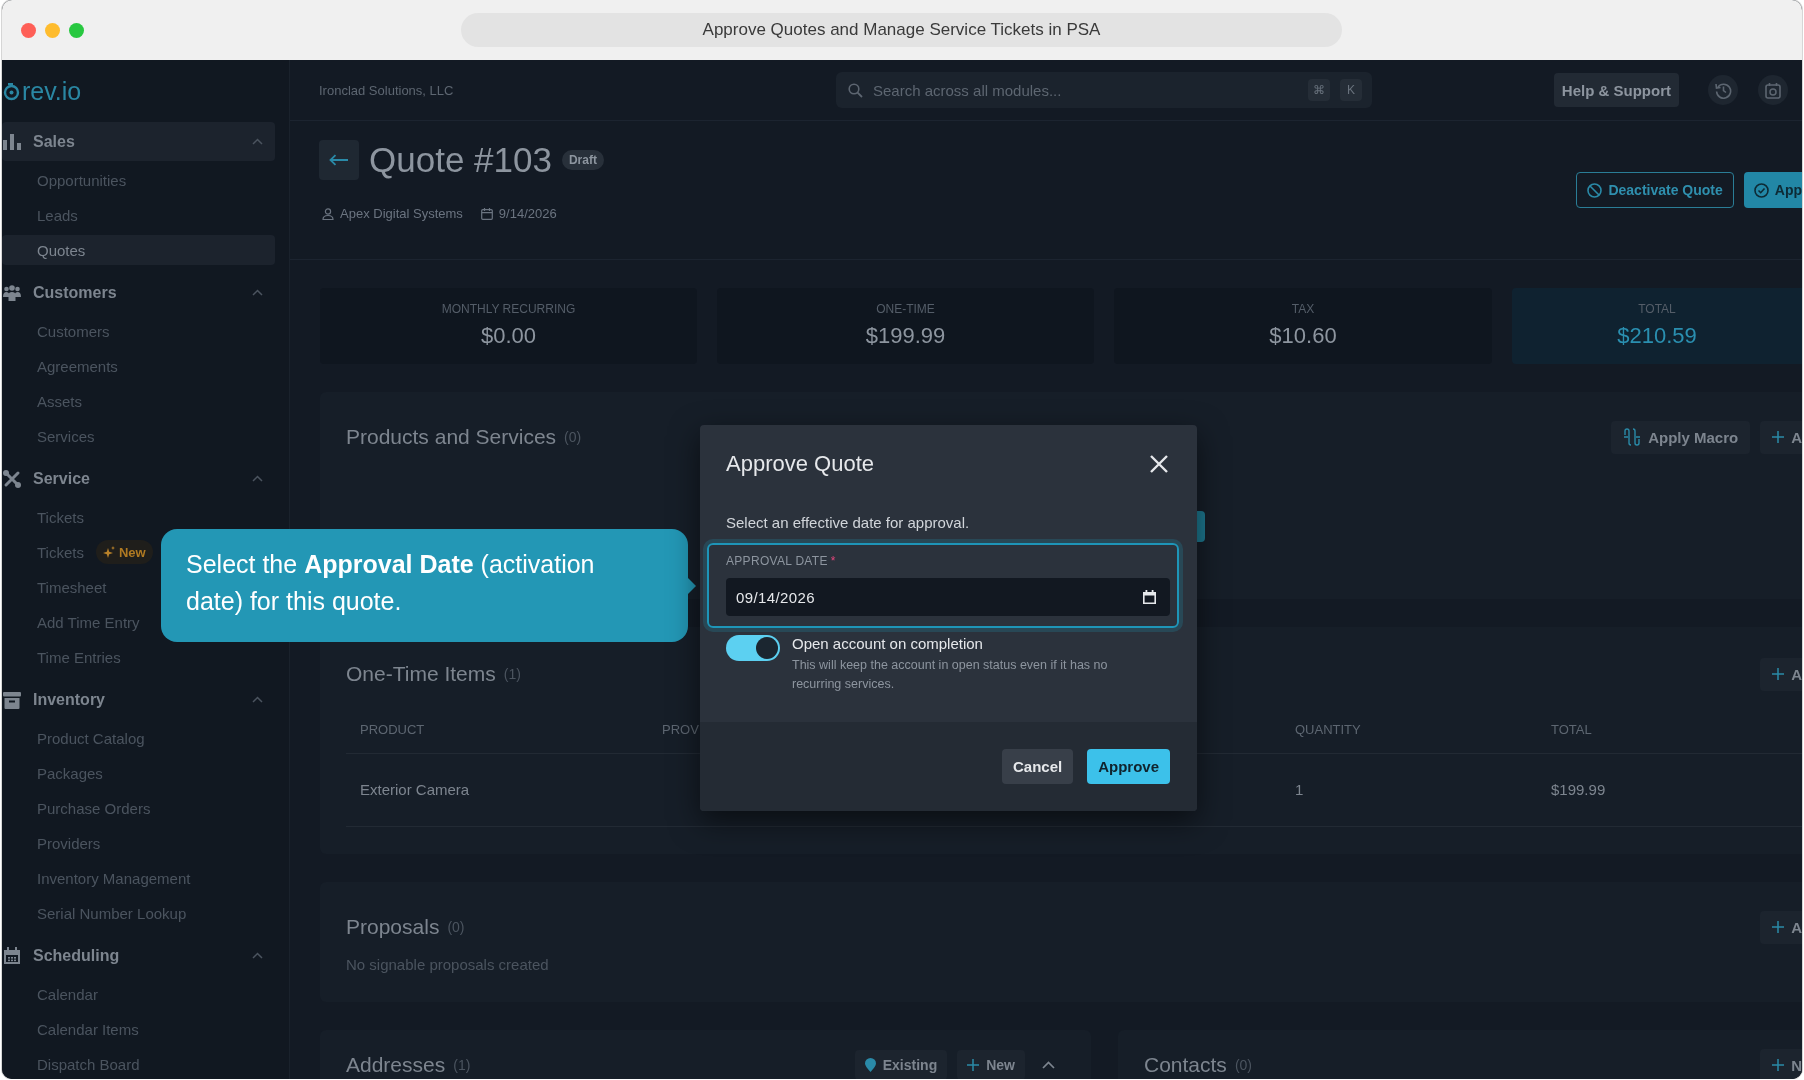  What do you see at coordinates (1616, 90) in the screenshot?
I see `help-button: Help & Support` at bounding box center [1616, 90].